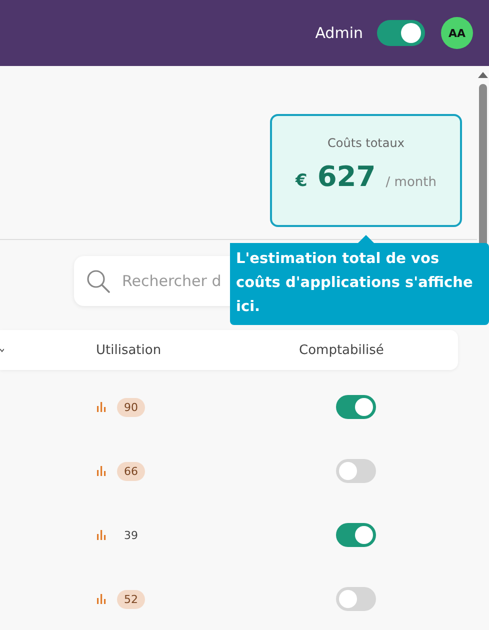 The height and width of the screenshot is (630, 489). What do you see at coordinates (339, 33) in the screenshot?
I see `user-role-label: Admin` at bounding box center [339, 33].